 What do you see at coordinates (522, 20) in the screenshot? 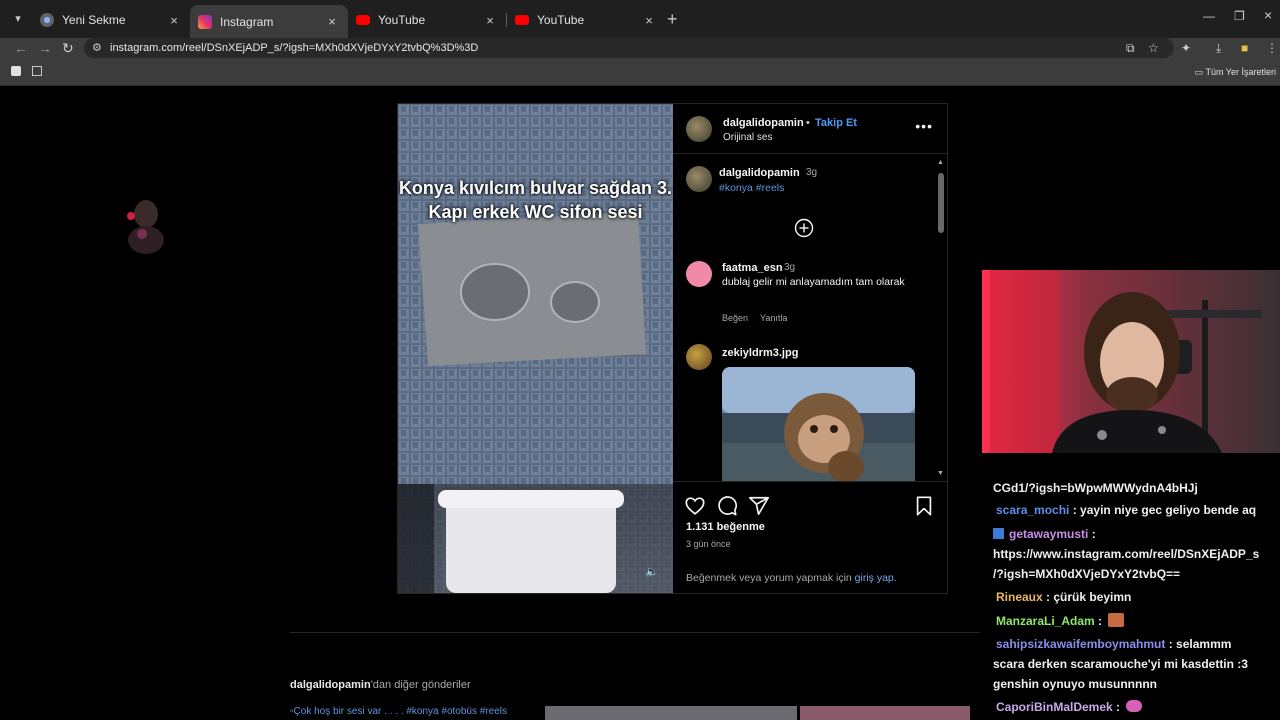
I see `youtube-icon` at bounding box center [522, 20].